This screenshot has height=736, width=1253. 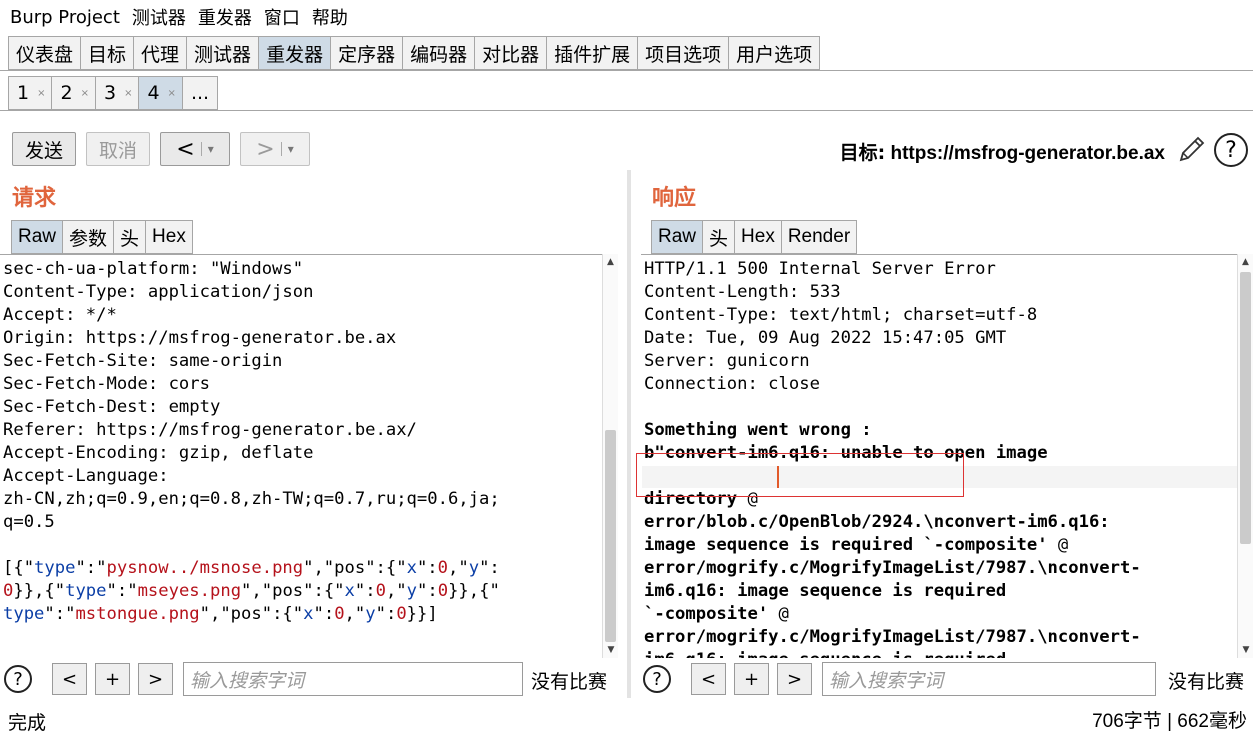 I want to click on request-scrollbar: ▲ ▼, so click(x=610, y=456).